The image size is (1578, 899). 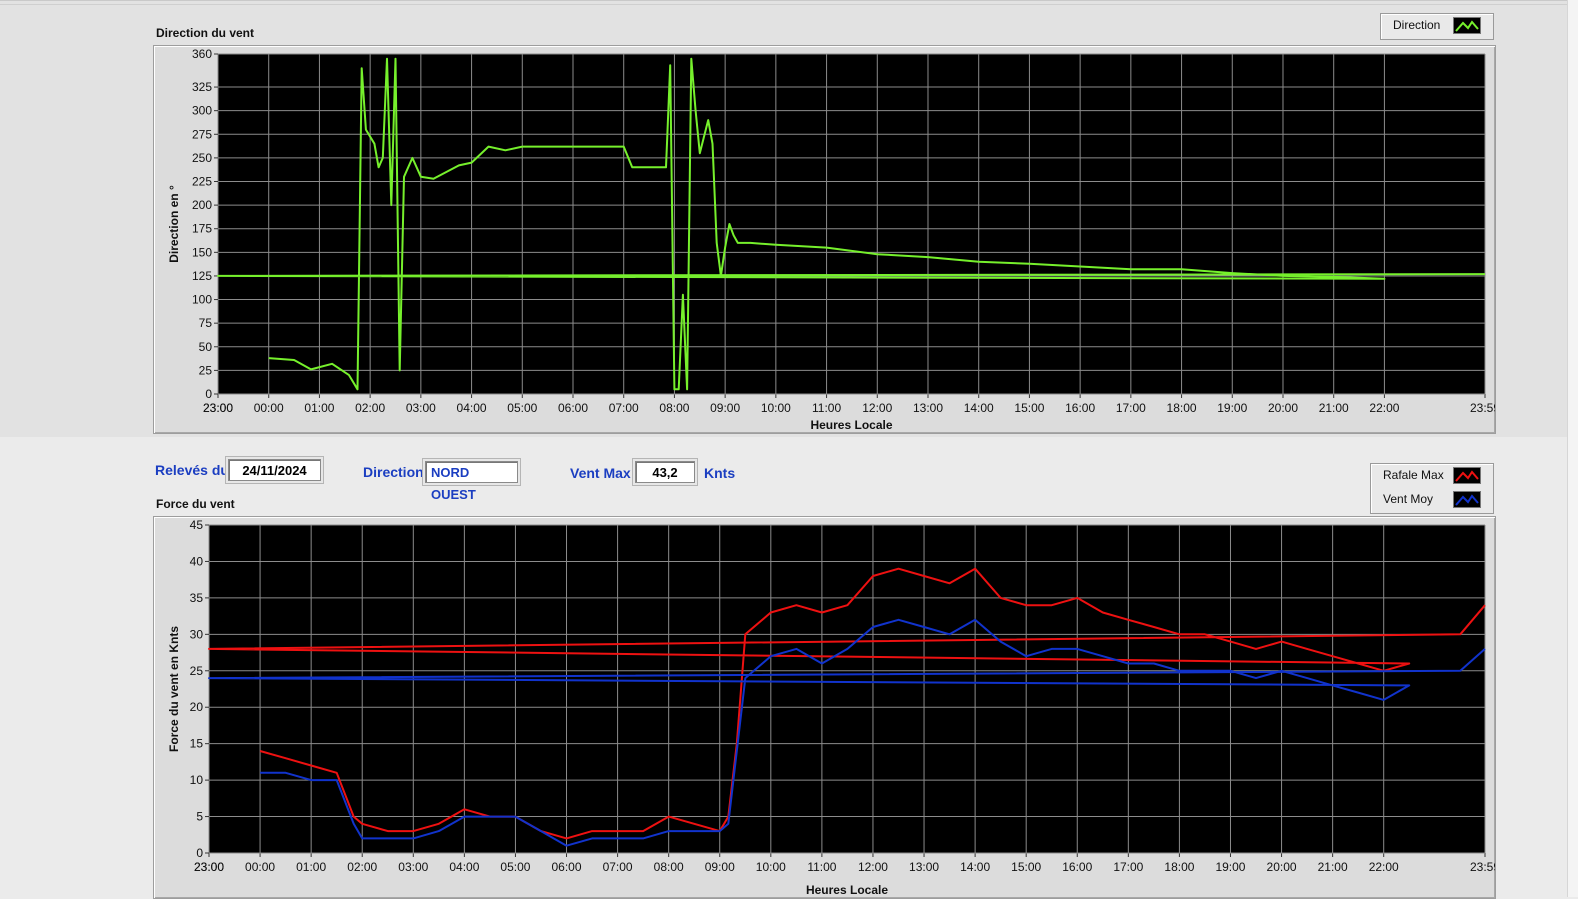 What do you see at coordinates (362, 867) in the screenshot?
I see `force-chart-xtick-label: 02:00` at bounding box center [362, 867].